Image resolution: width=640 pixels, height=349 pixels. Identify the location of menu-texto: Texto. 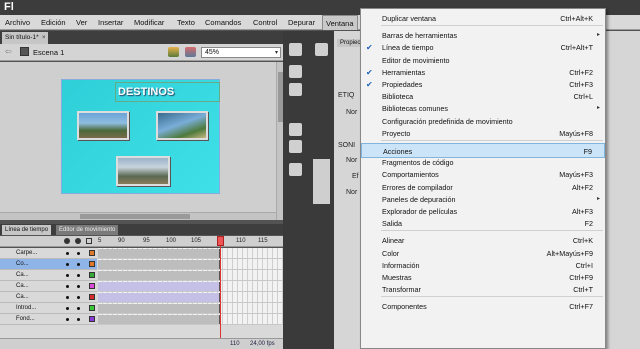
(186, 22).